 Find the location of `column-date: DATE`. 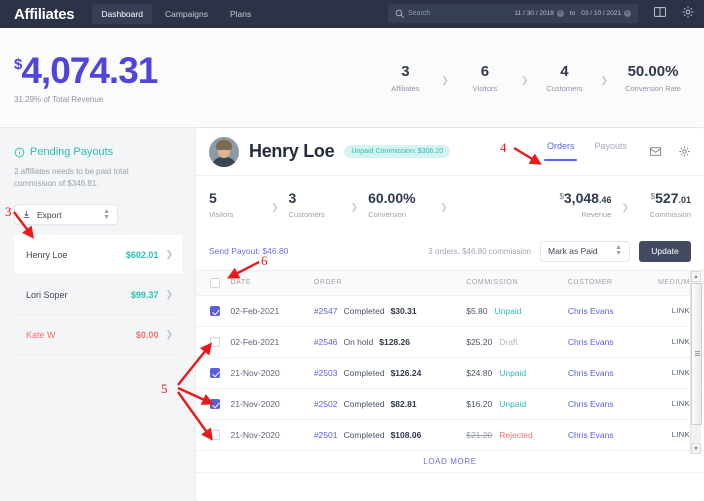

column-date: DATE is located at coordinates (272, 283).